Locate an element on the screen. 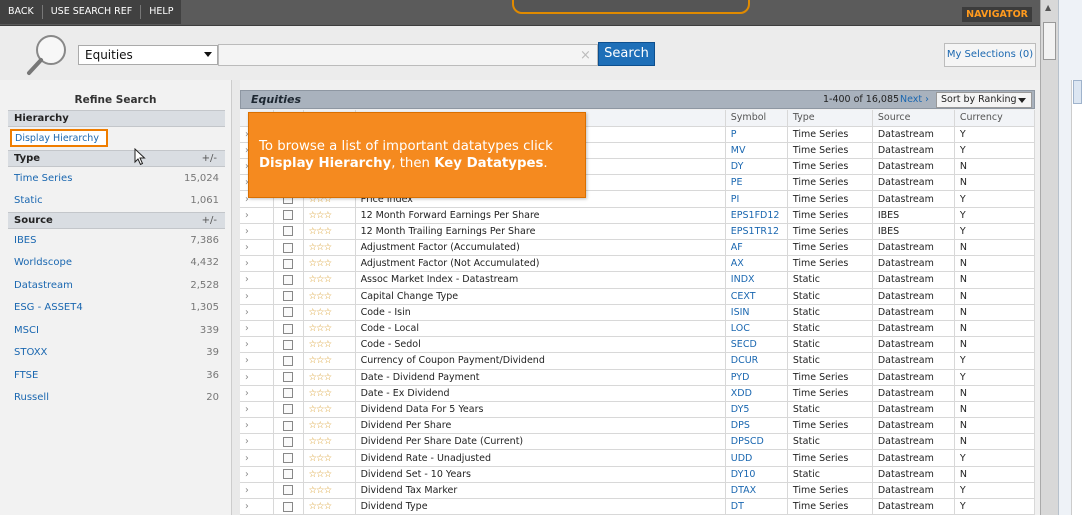  datatype-symbol: AX is located at coordinates (756, 264).